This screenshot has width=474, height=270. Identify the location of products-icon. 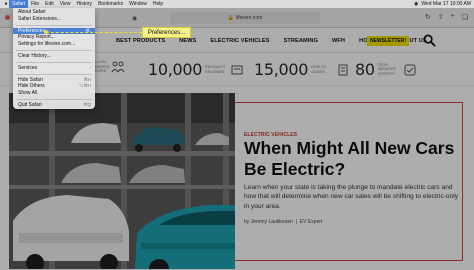
(237, 69).